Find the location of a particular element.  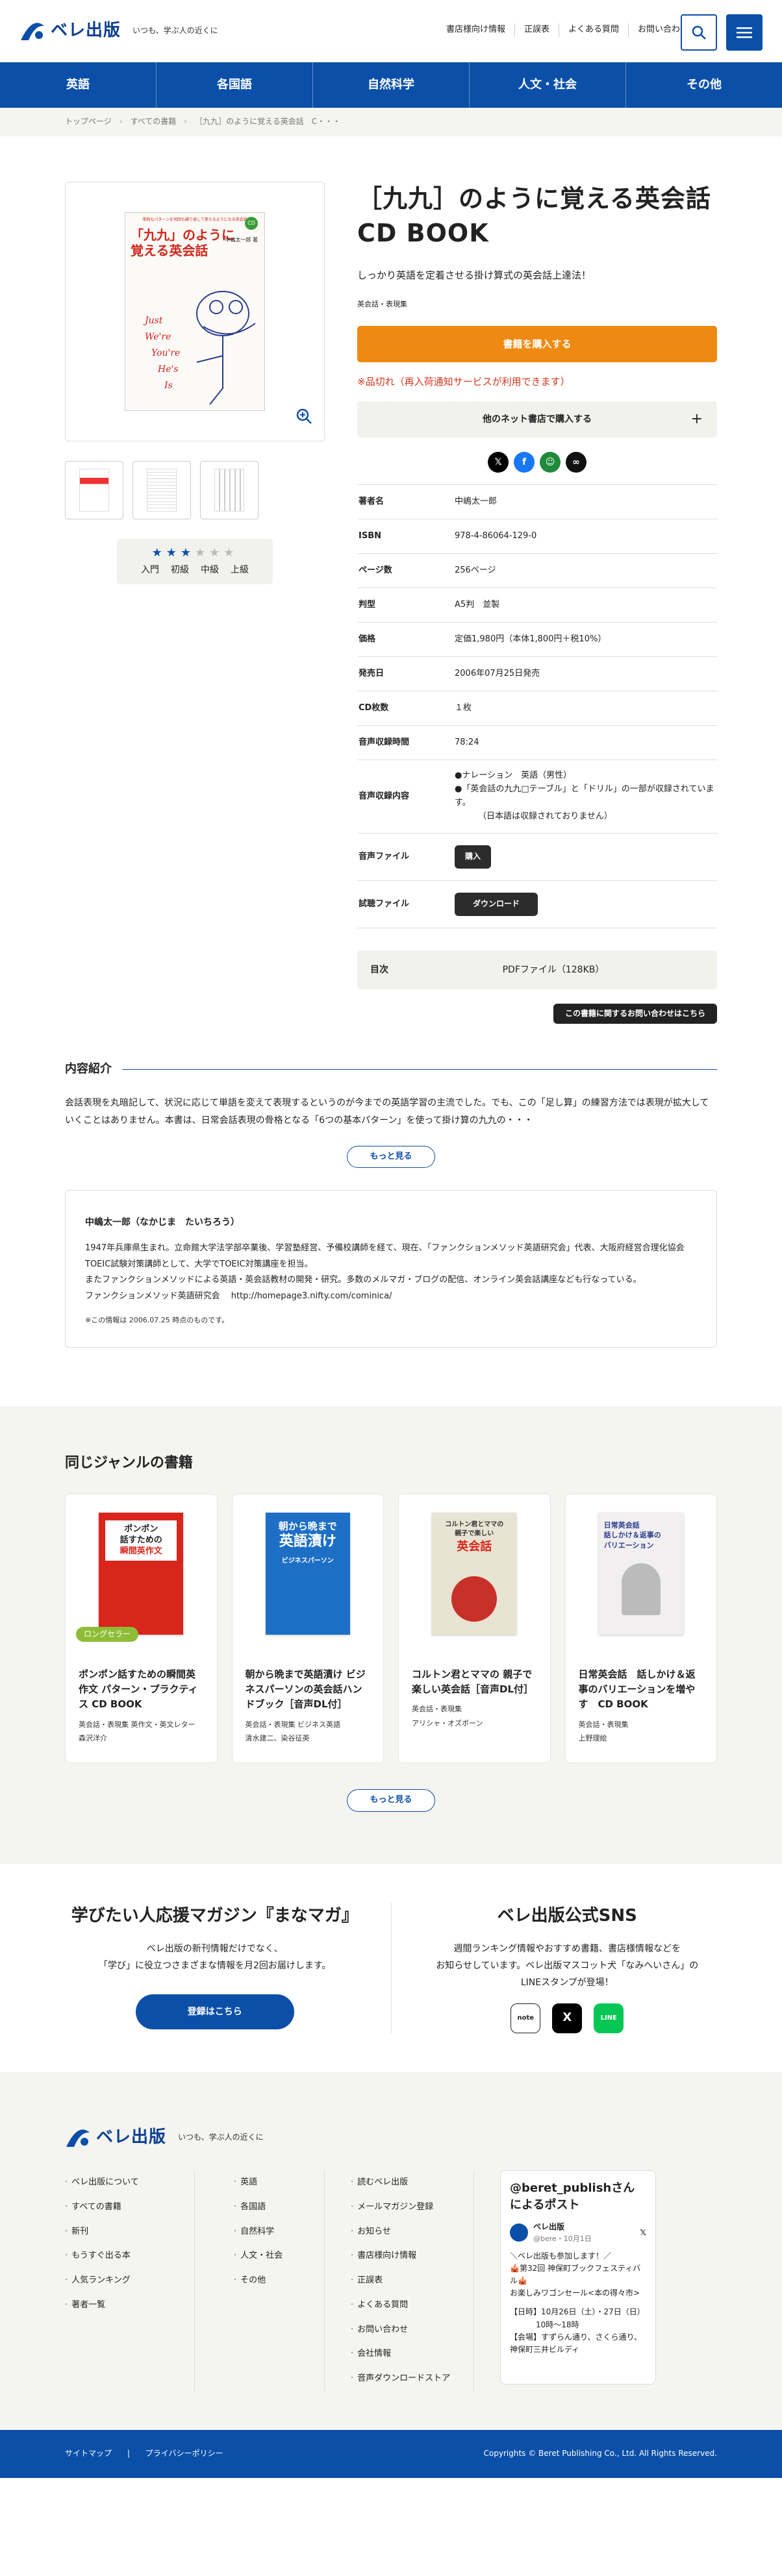

x-icon: X is located at coordinates (567, 2018).